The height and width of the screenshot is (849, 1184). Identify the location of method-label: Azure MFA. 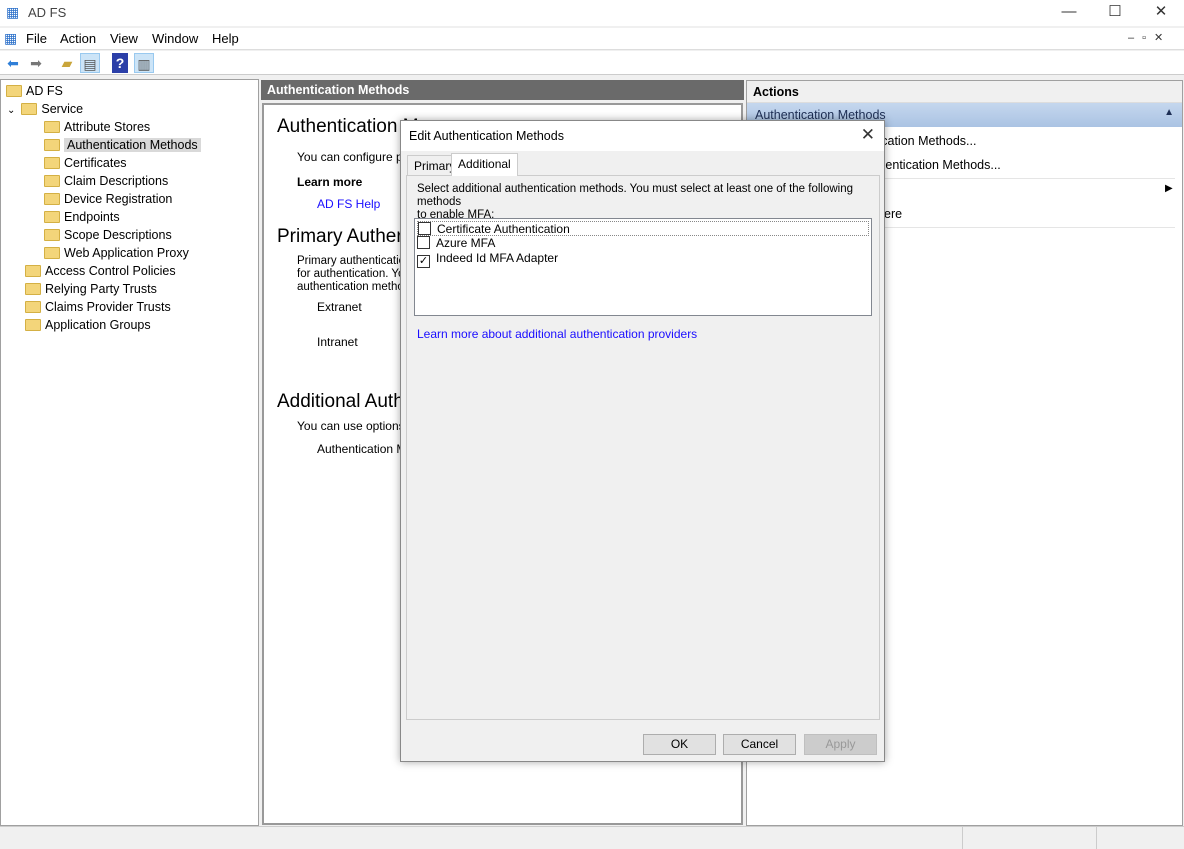
(466, 243).